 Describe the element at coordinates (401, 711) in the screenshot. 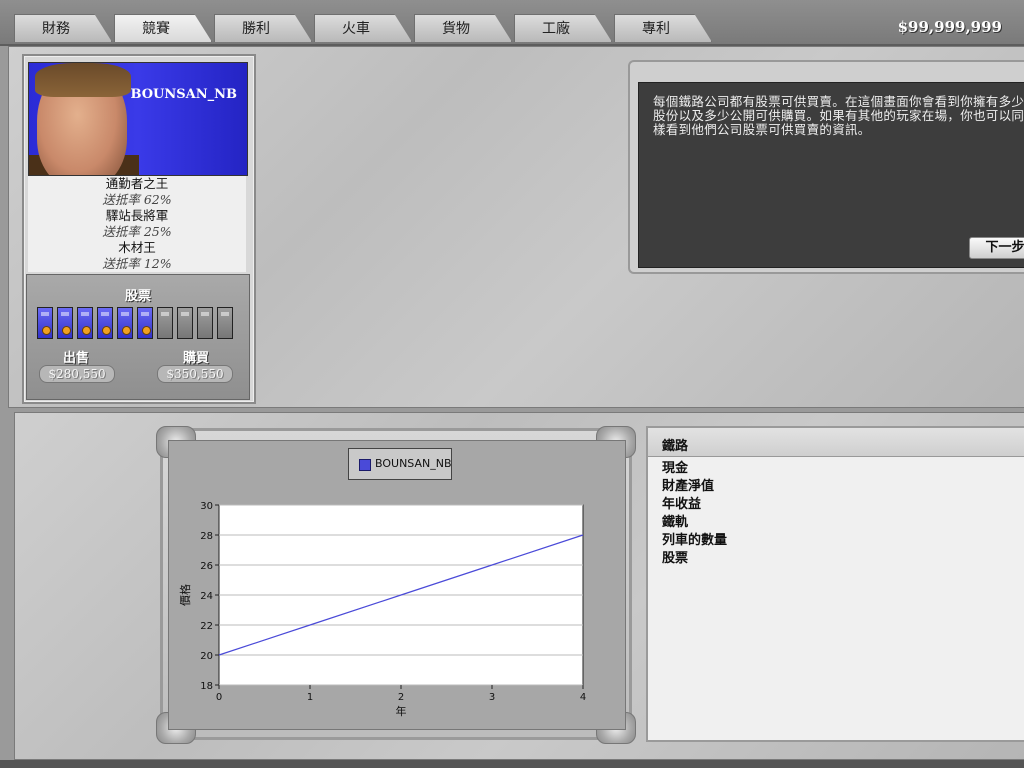

I see `x-axis-label: 年` at that location.